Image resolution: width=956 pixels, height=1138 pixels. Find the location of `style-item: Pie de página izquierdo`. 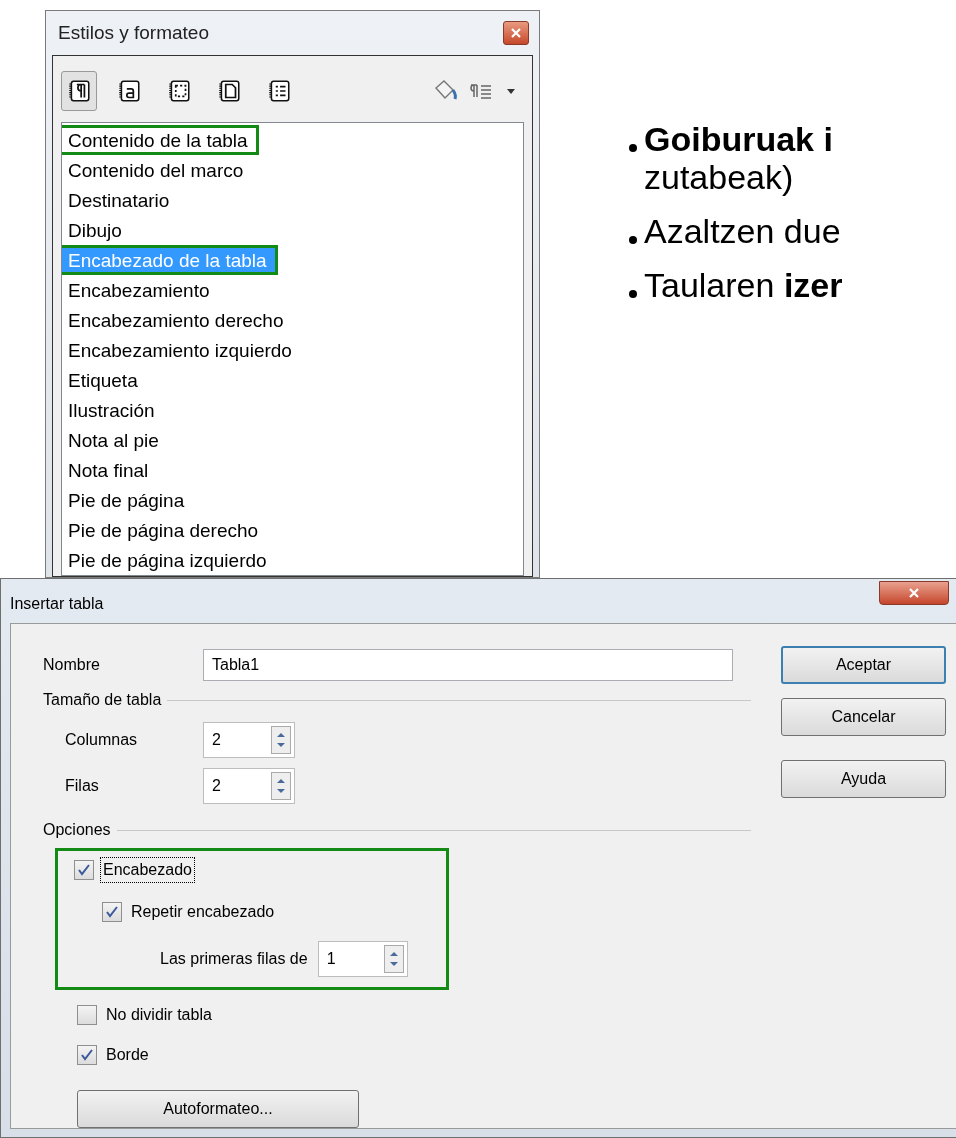

style-item: Pie de página izquierdo is located at coordinates (166, 560).